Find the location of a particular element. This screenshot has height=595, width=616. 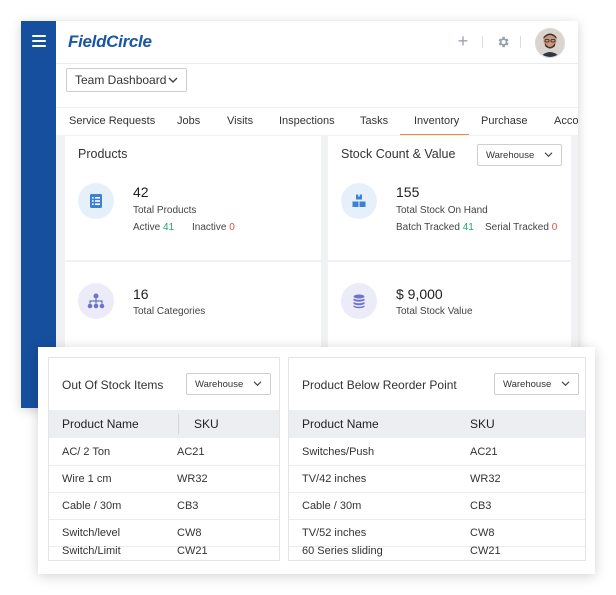

product-name-cell: Switch/level is located at coordinates (91, 533).